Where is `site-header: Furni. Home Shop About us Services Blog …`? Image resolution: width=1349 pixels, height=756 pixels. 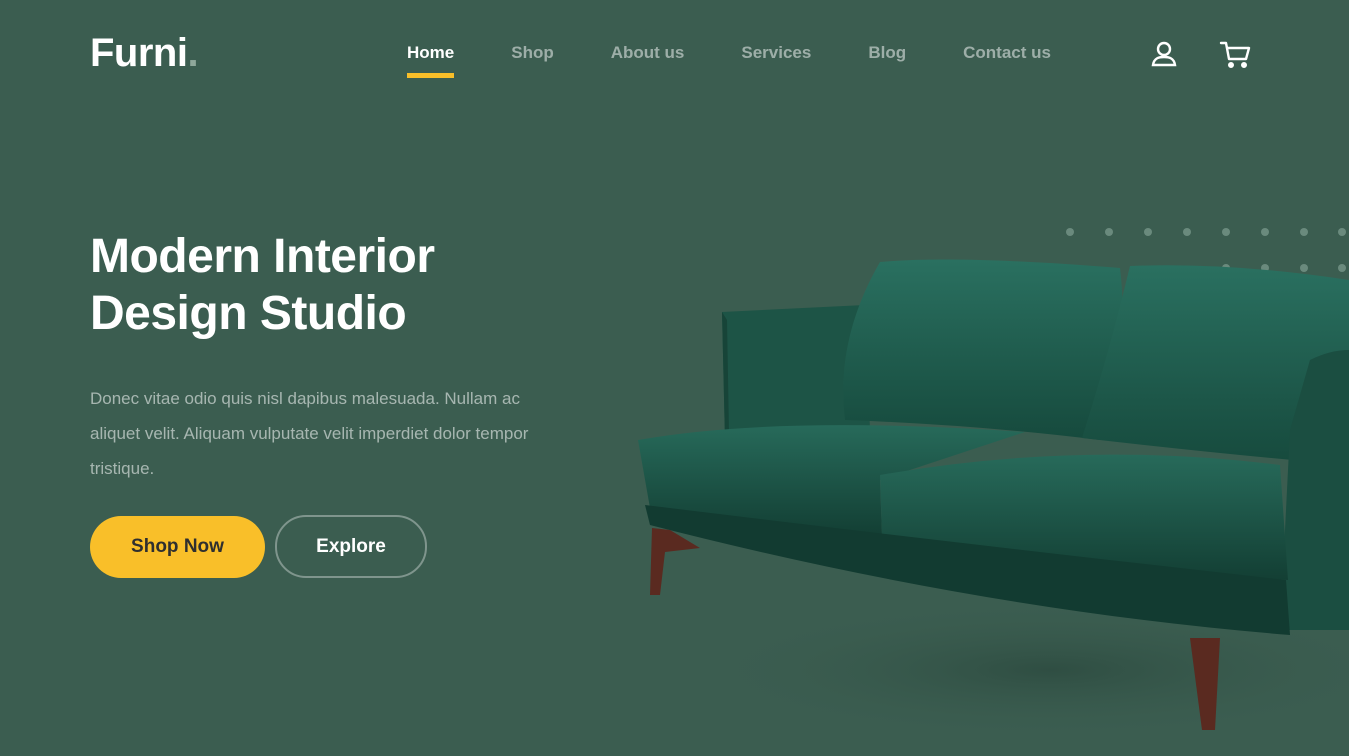
site-header: Furni. Home Shop About us Services Blog … is located at coordinates (674, 55).